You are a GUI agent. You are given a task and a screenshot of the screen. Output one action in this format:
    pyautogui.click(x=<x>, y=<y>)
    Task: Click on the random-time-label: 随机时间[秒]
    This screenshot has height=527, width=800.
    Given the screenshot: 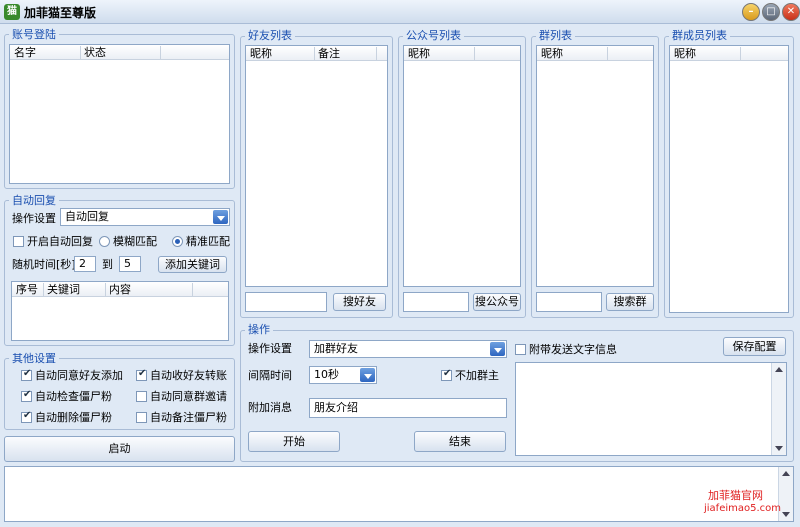 What is the action you would take?
    pyautogui.click(x=44, y=264)
    